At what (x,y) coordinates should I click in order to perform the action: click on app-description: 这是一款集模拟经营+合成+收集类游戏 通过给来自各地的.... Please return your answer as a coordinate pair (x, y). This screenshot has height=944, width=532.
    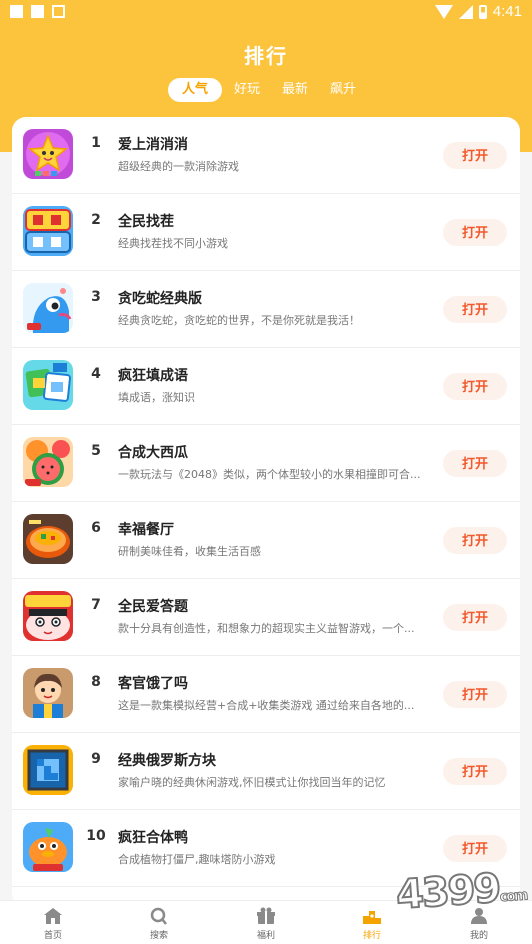
    Looking at the image, I should click on (266, 705).